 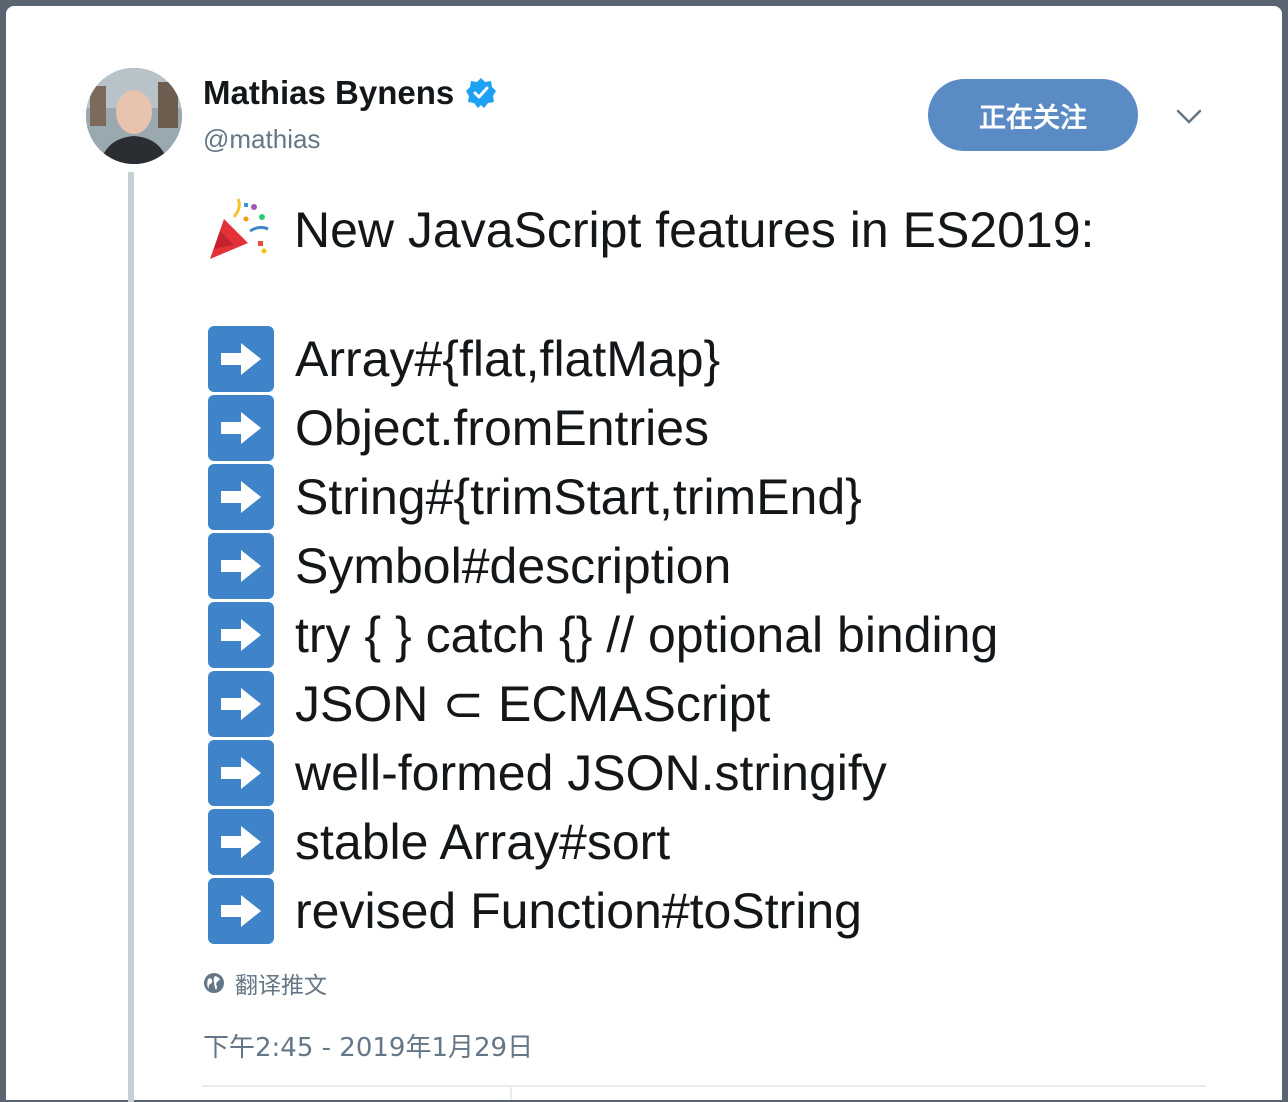 I want to click on verified-badge-icon, so click(x=481, y=93).